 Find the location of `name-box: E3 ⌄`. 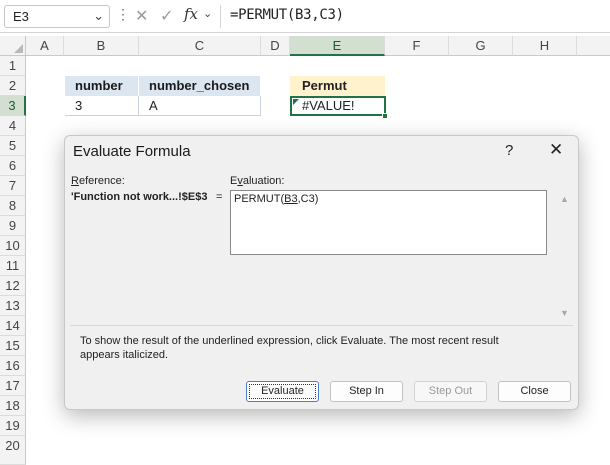

name-box: E3 ⌄ is located at coordinates (57, 16).